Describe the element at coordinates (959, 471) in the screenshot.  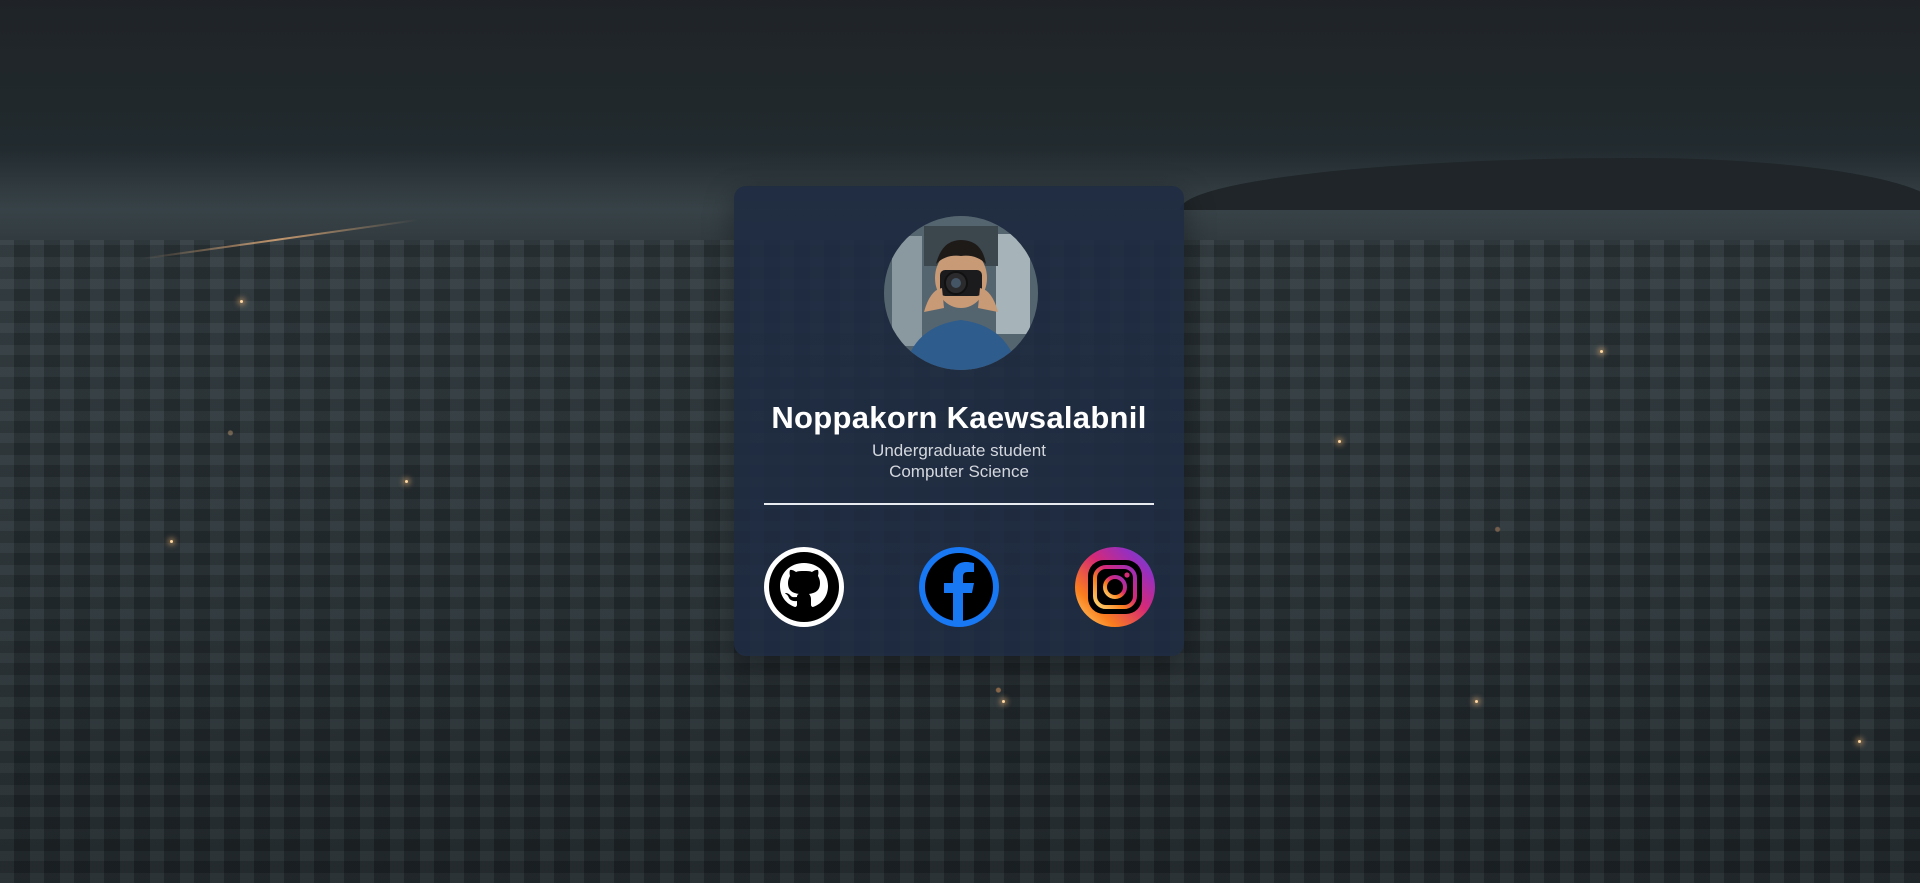
I see `role-line-2: Computer Science` at that location.